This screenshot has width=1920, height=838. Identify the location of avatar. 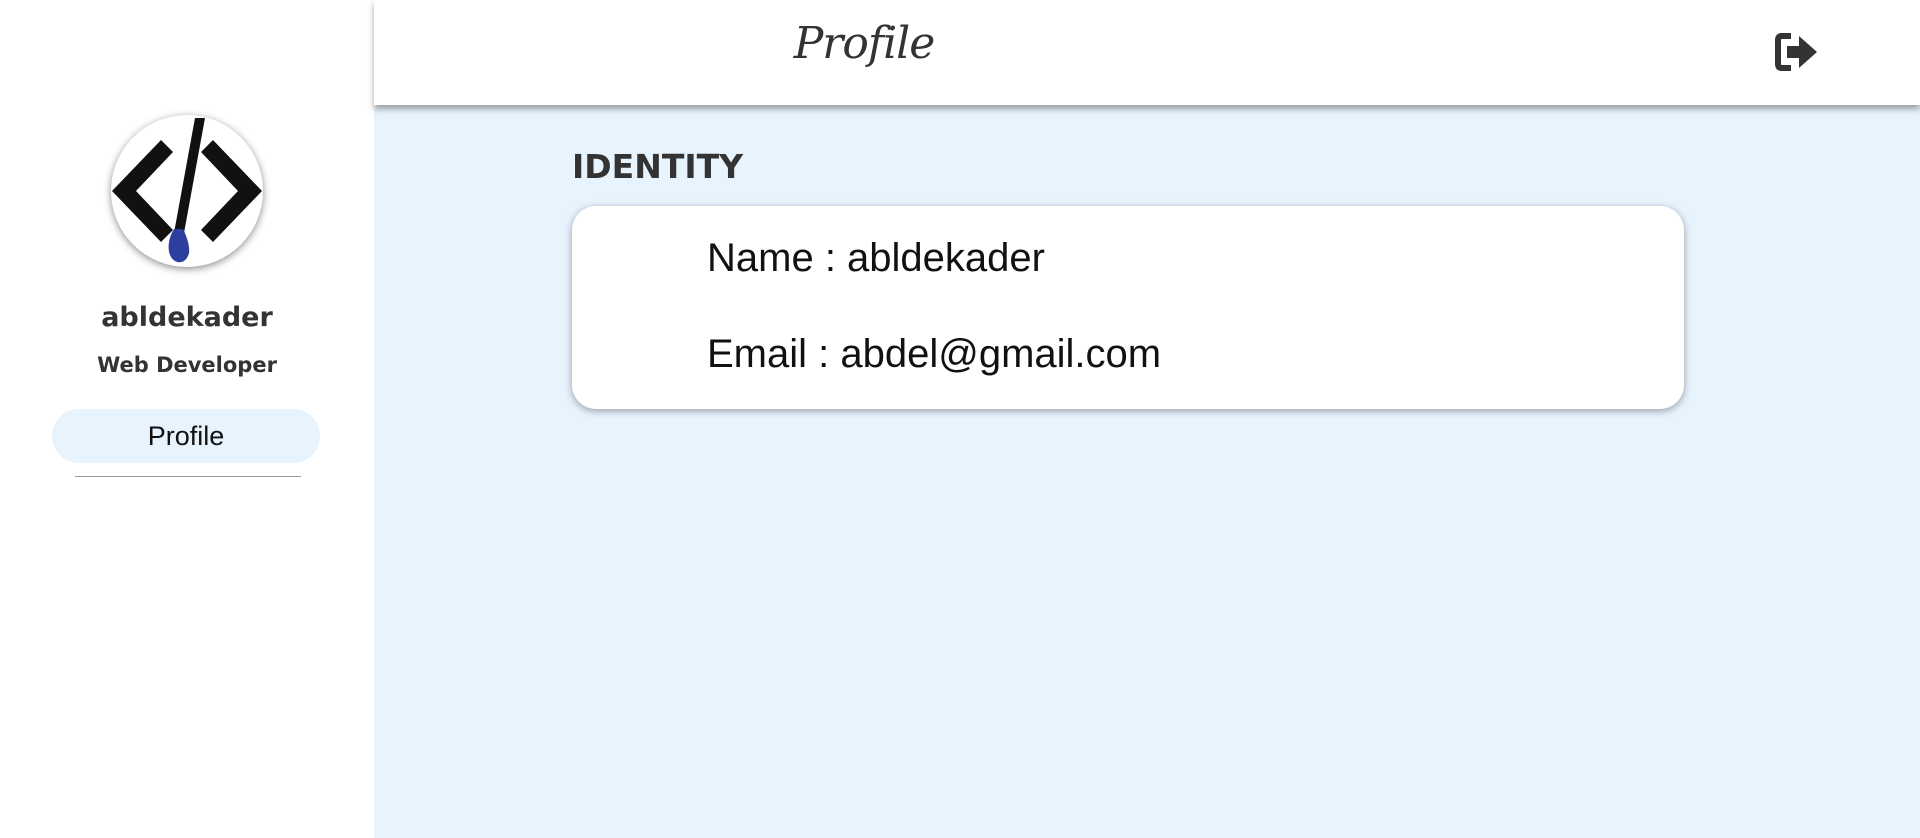
(187, 191).